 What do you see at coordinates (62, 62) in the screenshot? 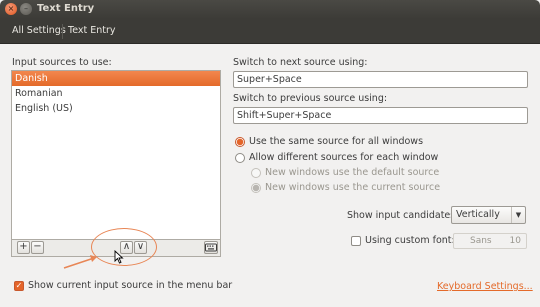
I see `input-sources-label: Input sources to use:` at bounding box center [62, 62].